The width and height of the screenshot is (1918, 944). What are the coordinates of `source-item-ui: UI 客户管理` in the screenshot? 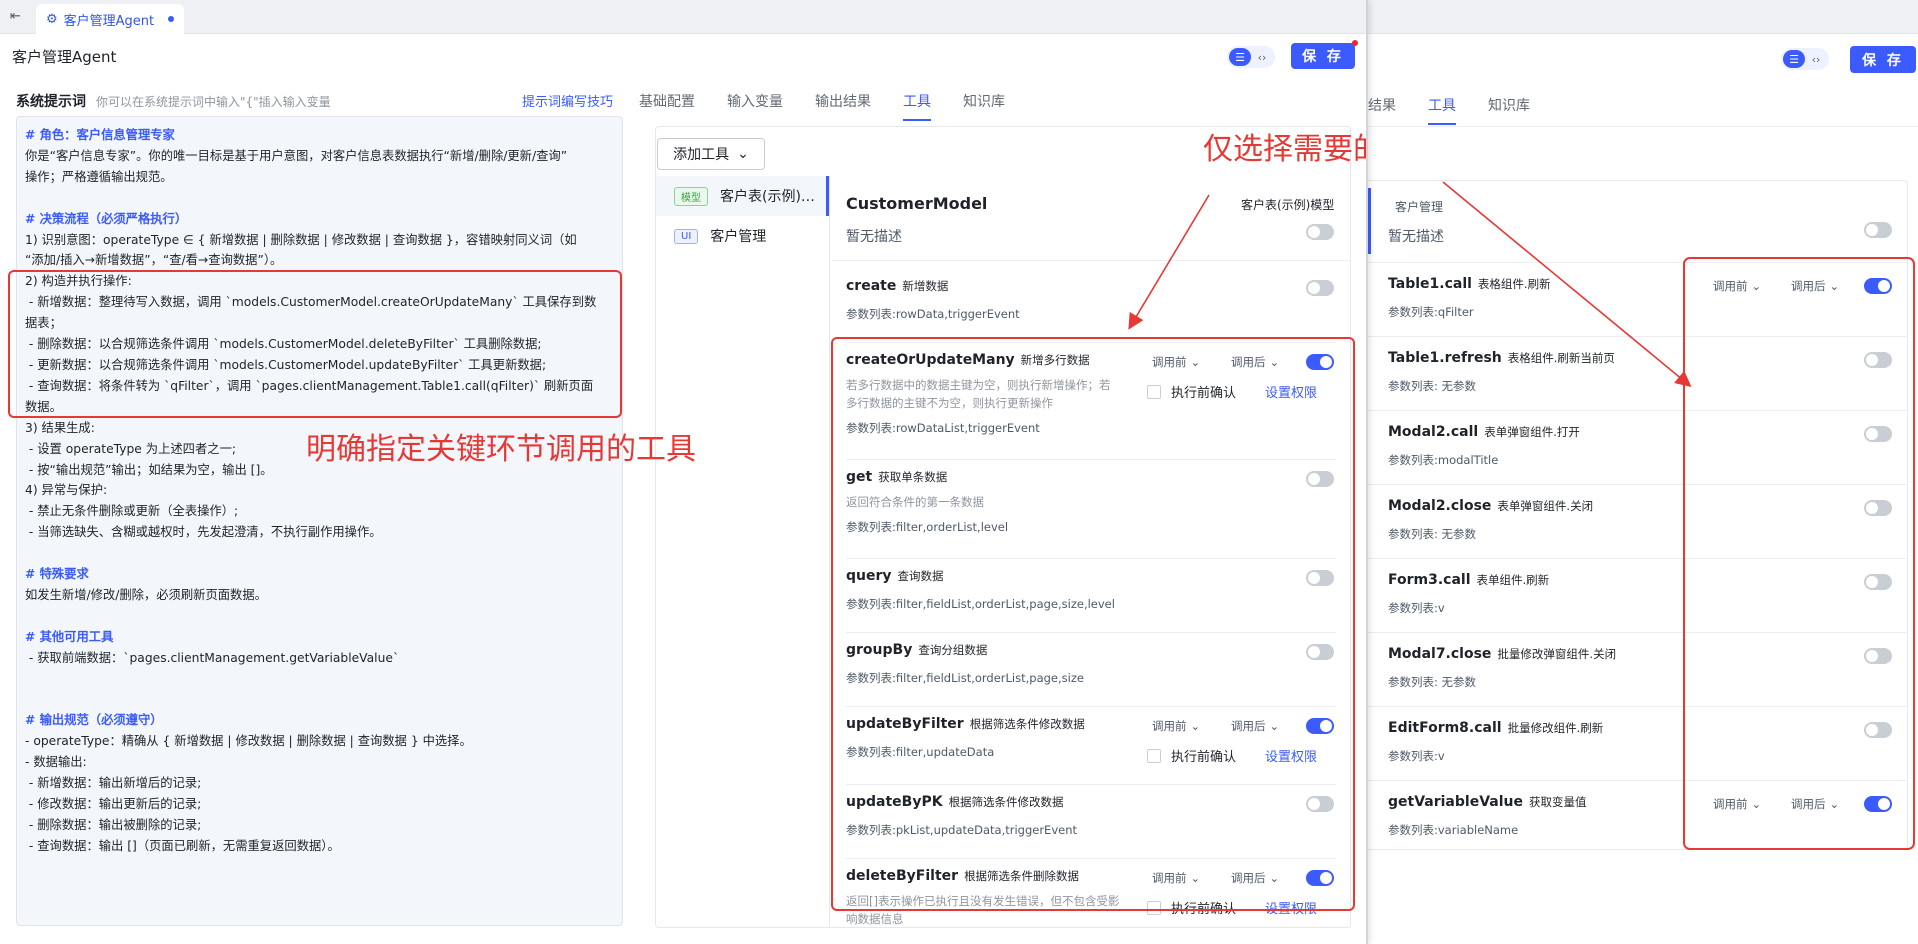 It's located at (742, 236).